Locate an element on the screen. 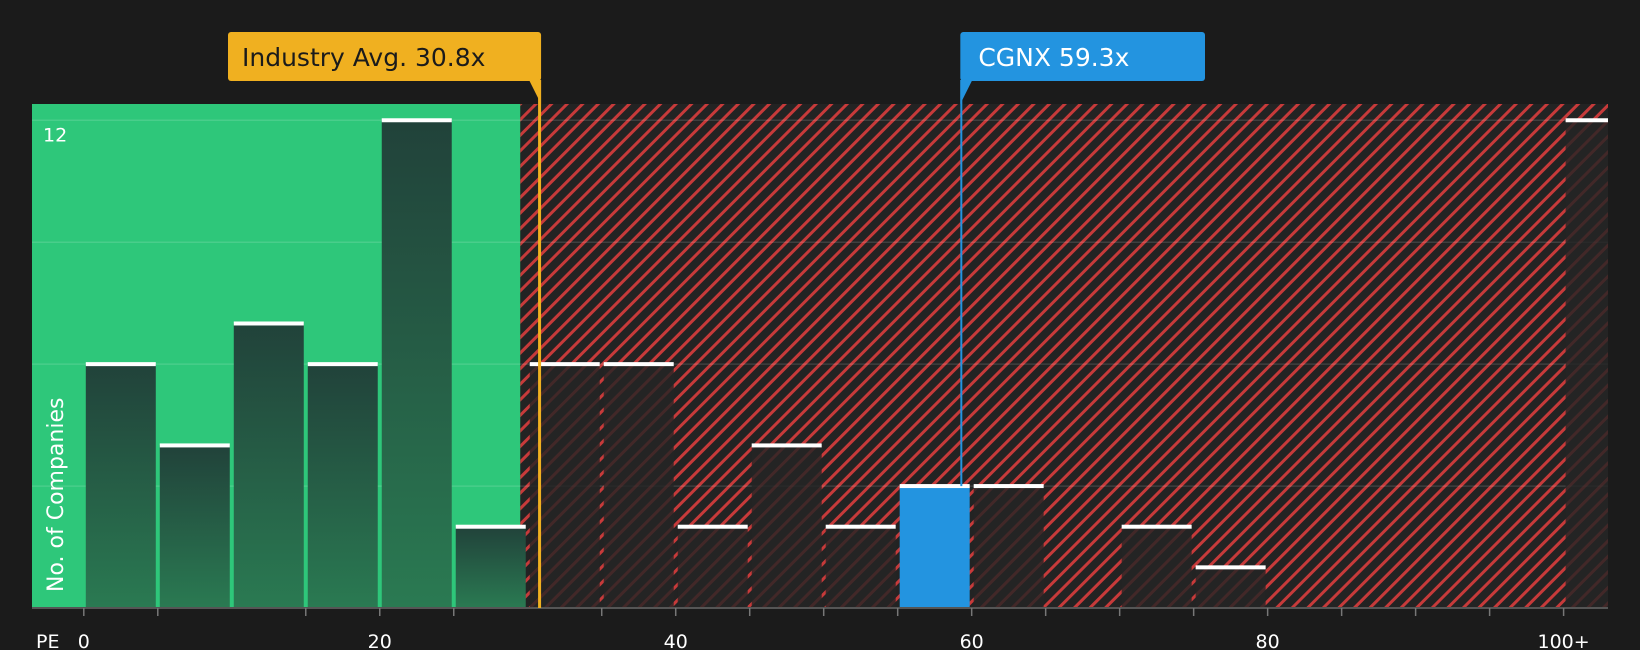  x-tick-label: 80 is located at coordinates (1268, 640).